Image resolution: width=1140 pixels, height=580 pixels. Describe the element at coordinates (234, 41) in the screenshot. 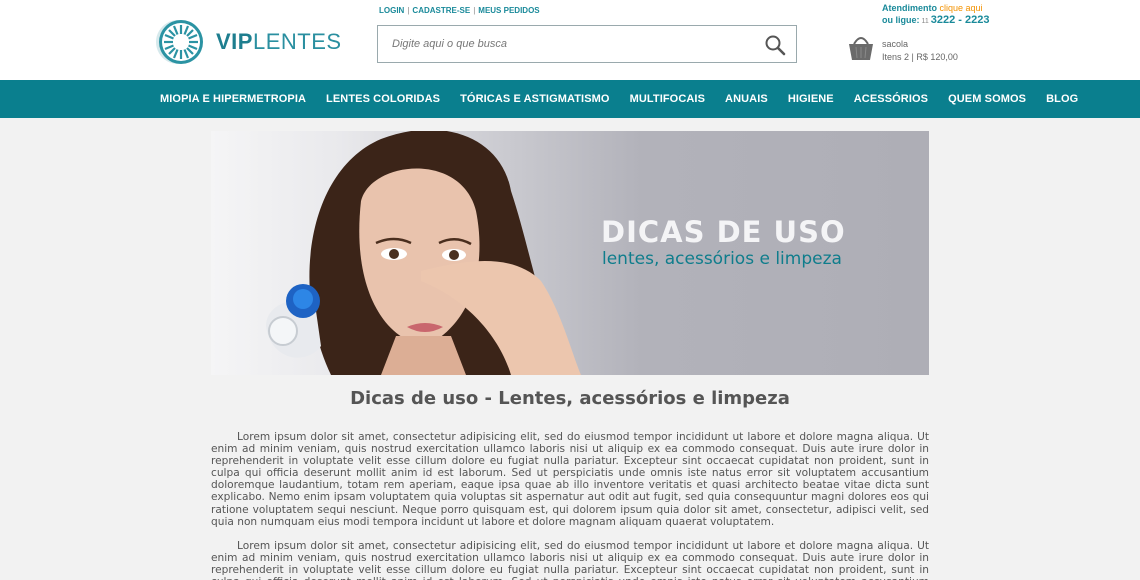

I see `logo-bold-text: VIP` at that location.